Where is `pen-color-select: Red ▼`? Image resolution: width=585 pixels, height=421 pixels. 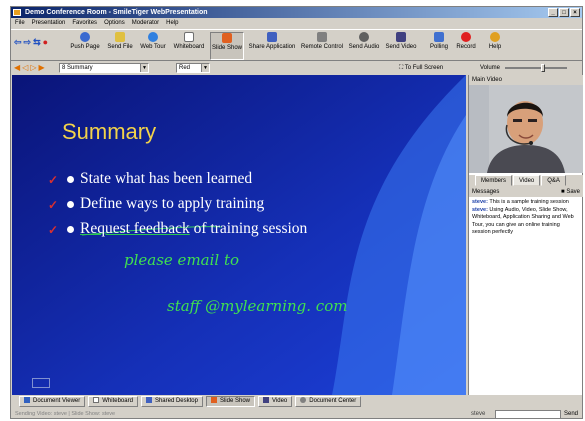 pen-color-select: Red ▼ is located at coordinates (193, 68).